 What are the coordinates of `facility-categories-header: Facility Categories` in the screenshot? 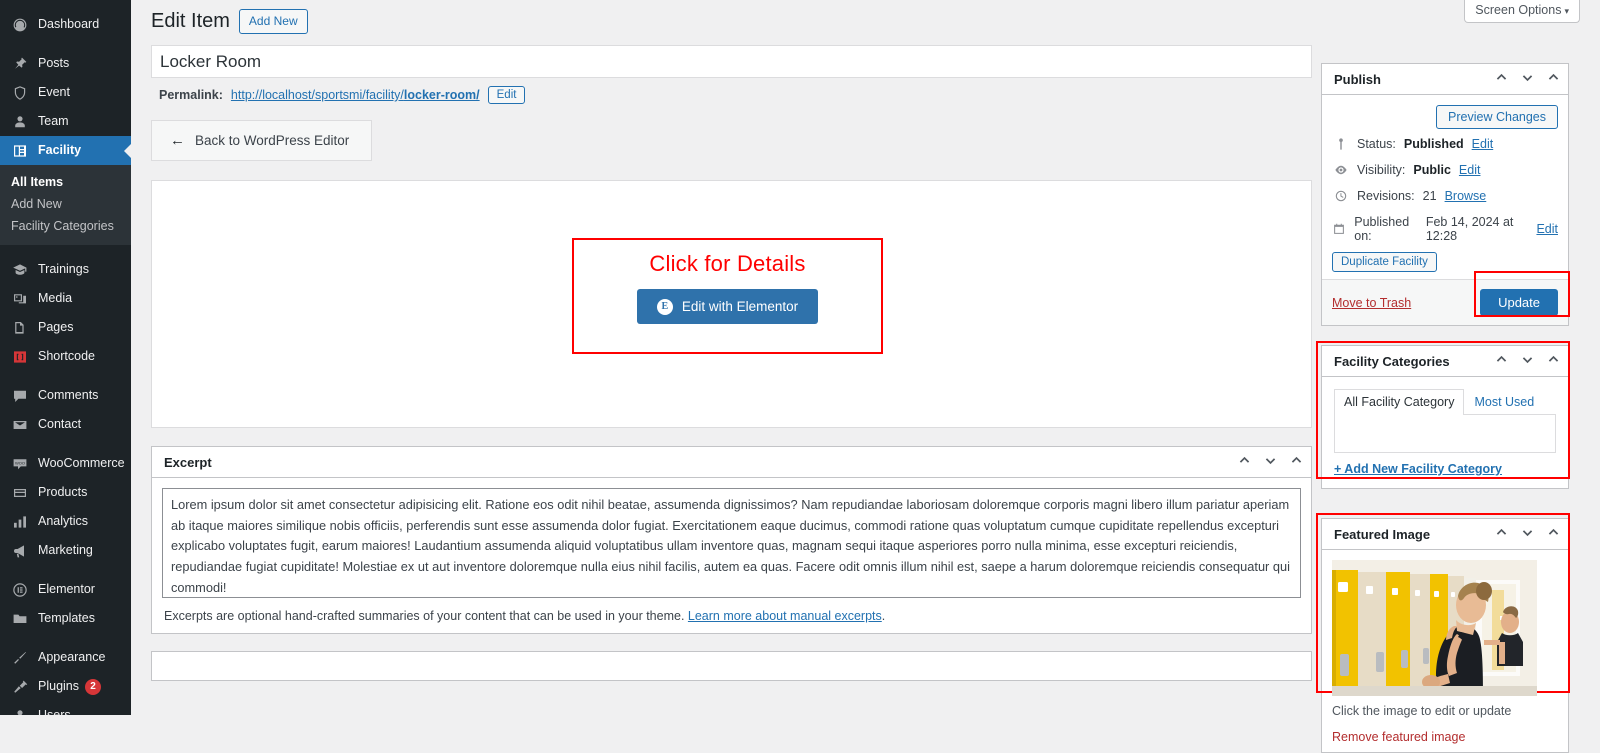 It's located at (1445, 361).